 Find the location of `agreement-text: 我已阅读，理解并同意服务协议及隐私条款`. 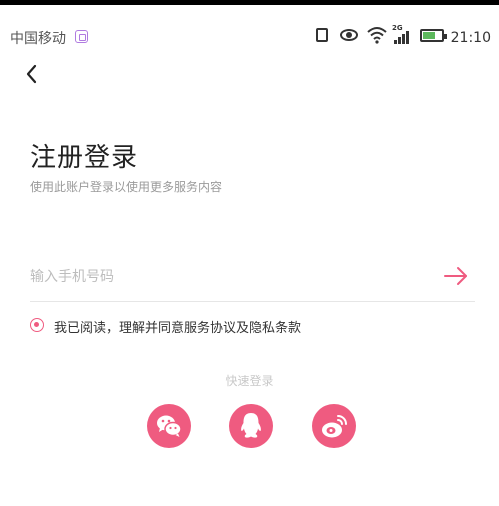

agreement-text: 我已阅读，理解并同意服务协议及隐私条款 is located at coordinates (177, 326).